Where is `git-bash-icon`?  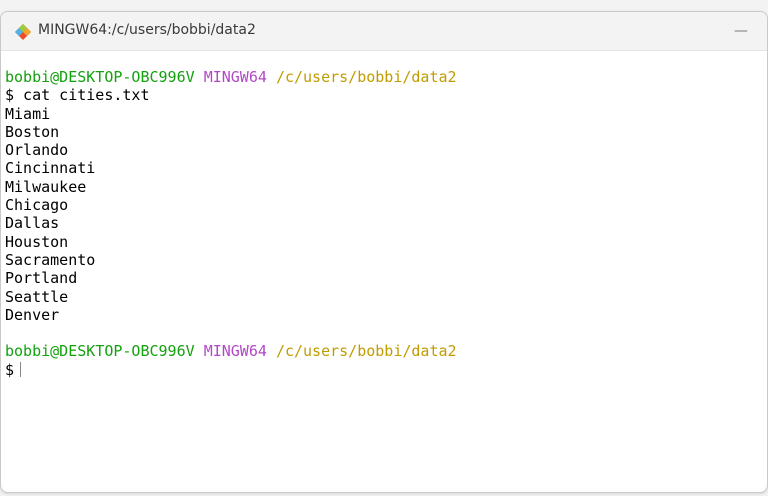
git-bash-icon is located at coordinates (23, 32).